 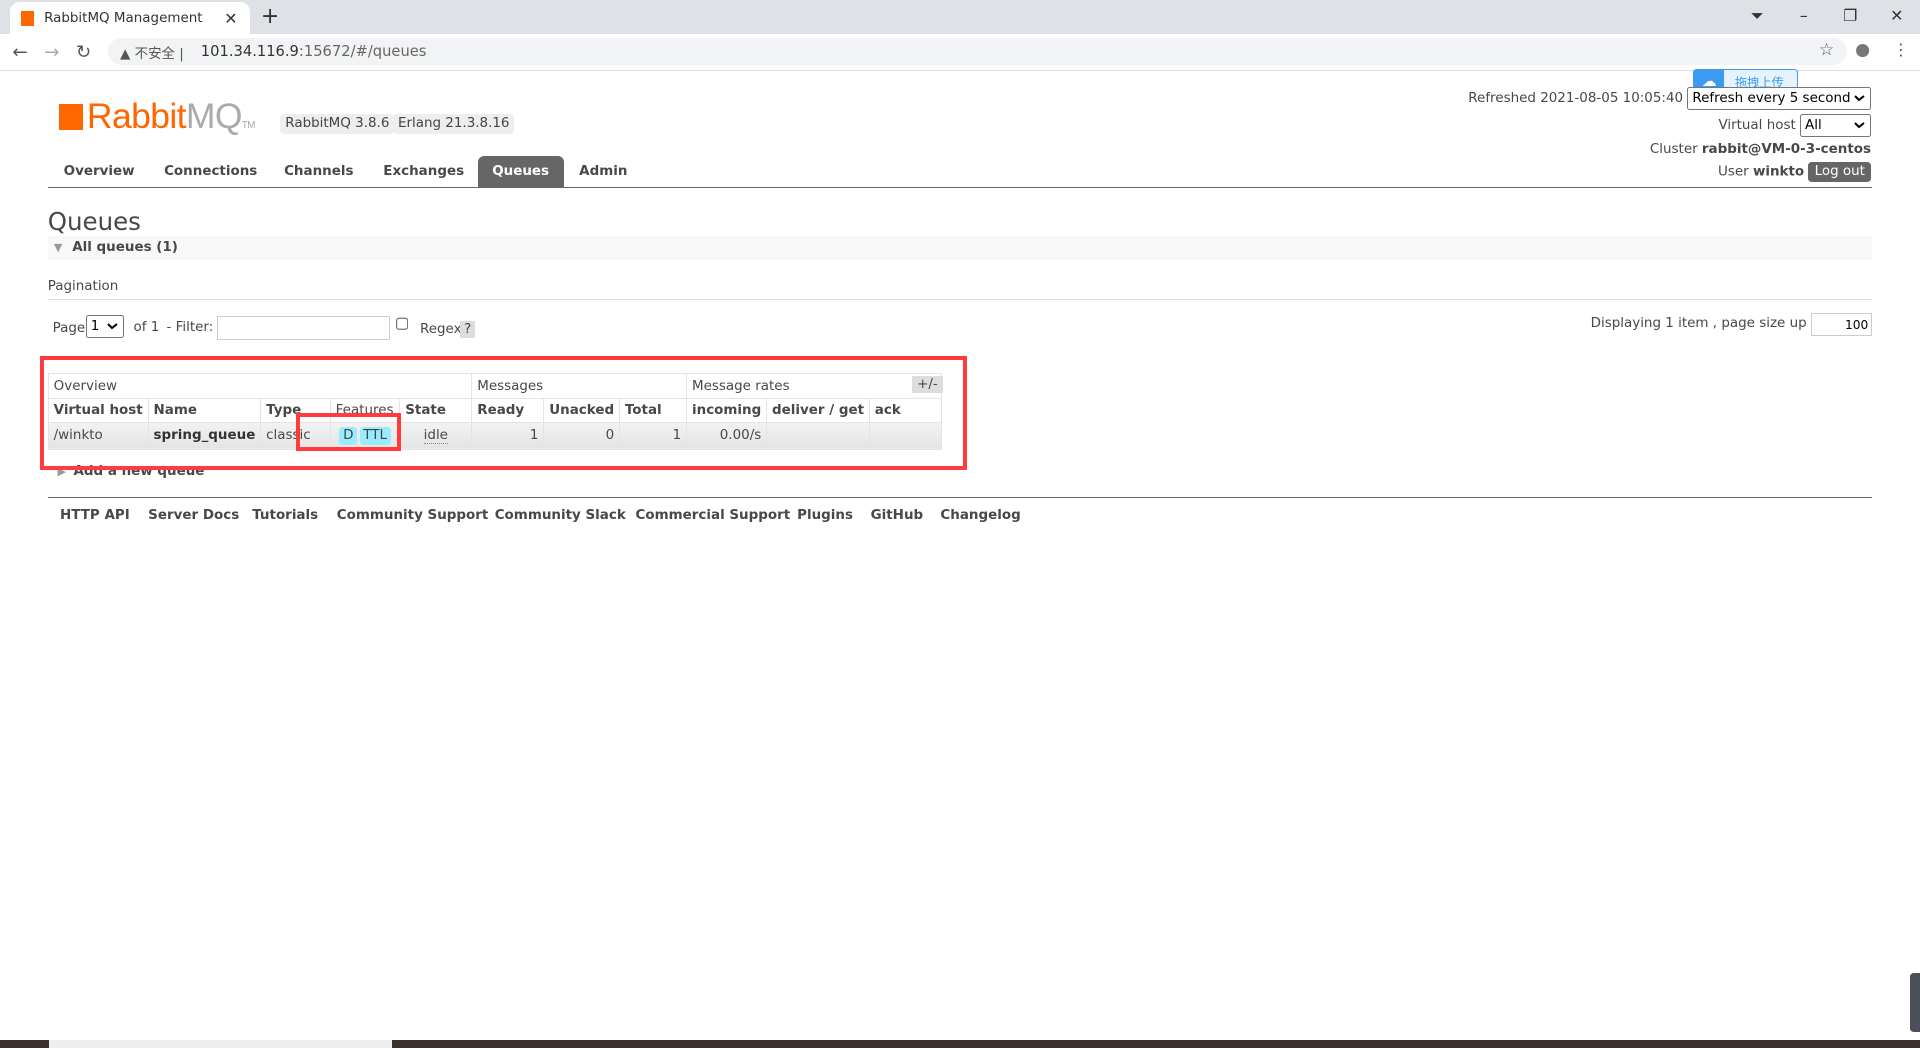 What do you see at coordinates (58, 248) in the screenshot?
I see `collapse-triangle-icon: ▼` at bounding box center [58, 248].